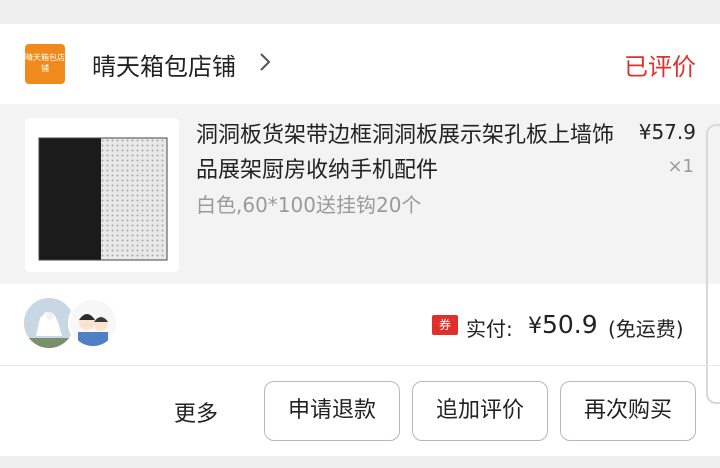  I want to click on coupon-badge: 券, so click(445, 325).